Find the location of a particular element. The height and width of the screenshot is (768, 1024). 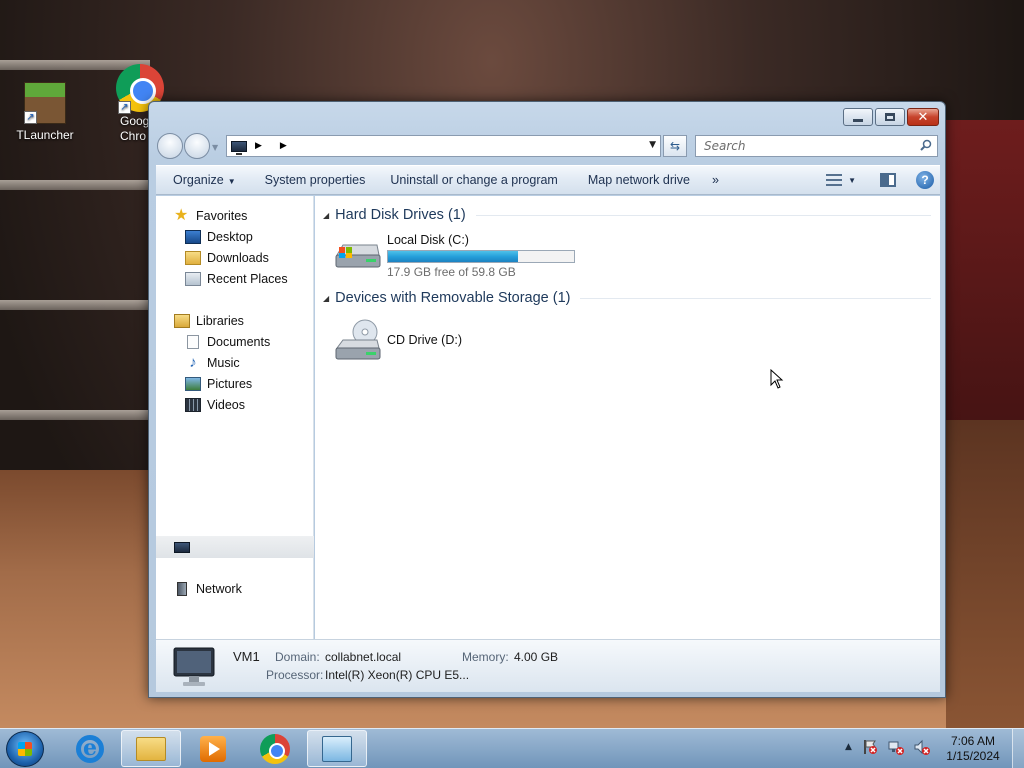

media-player-icon is located at coordinates (213, 748).